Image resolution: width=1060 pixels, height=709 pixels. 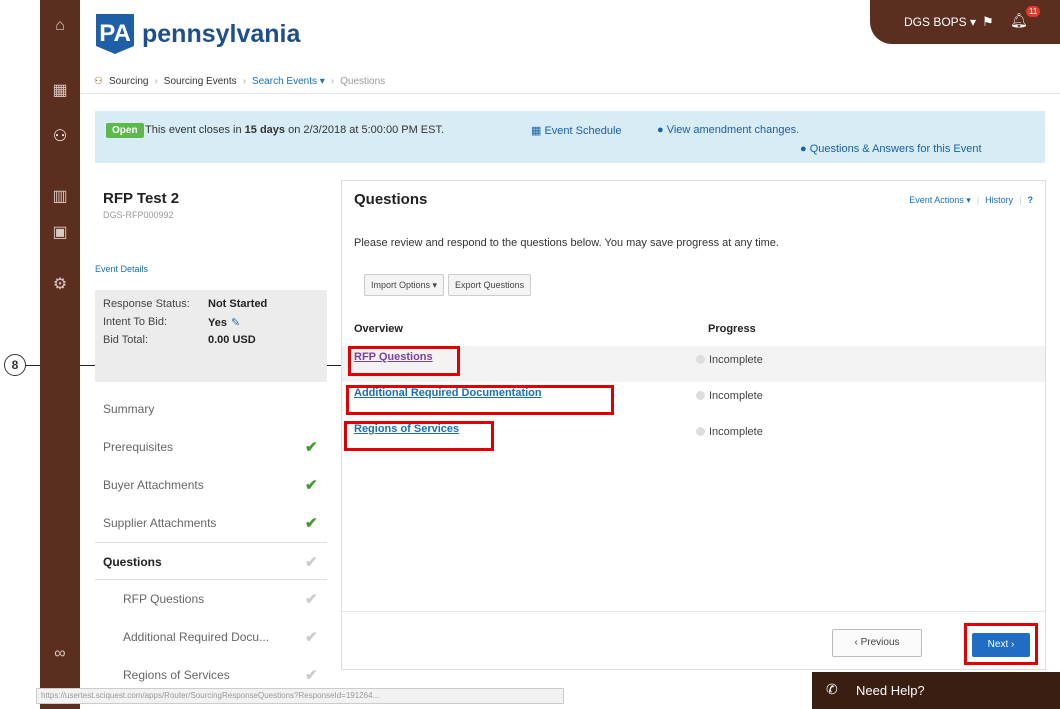 I want to click on nav-label: Buyer Attachments, so click(x=153, y=485).